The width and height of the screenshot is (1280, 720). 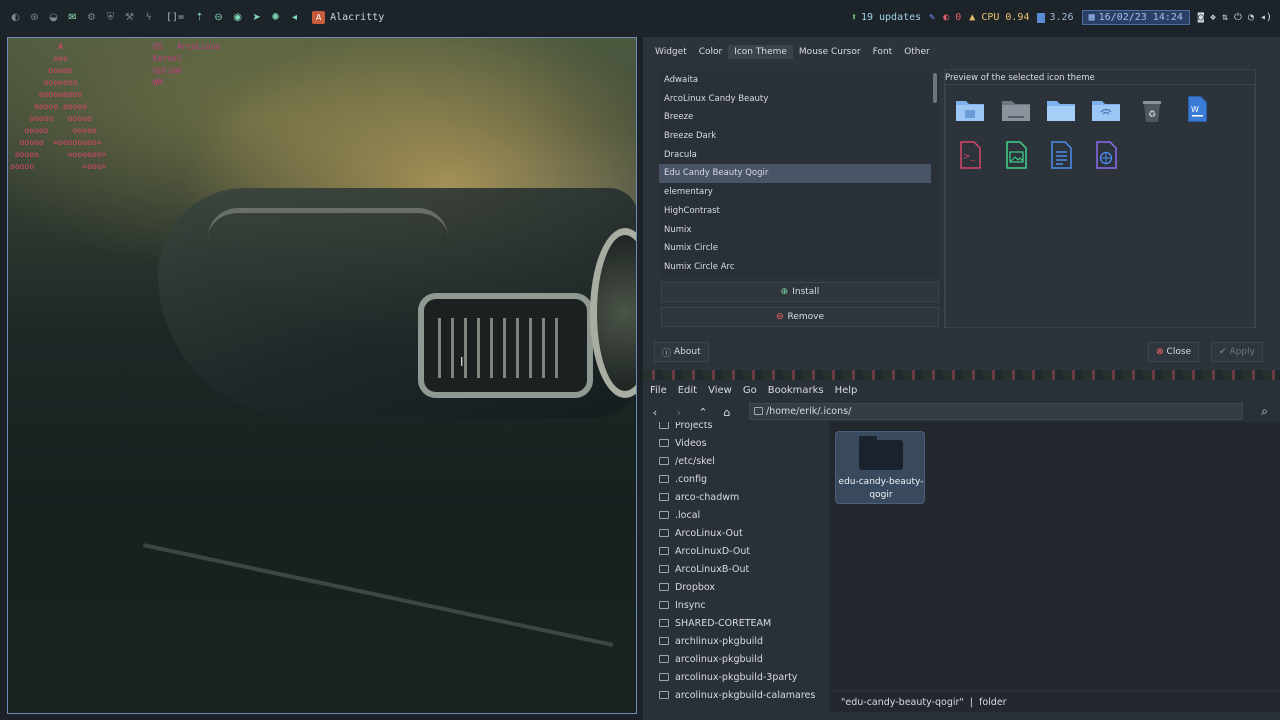 What do you see at coordinates (736, 497) in the screenshot?
I see `sidebar-item: arco-chadwm` at bounding box center [736, 497].